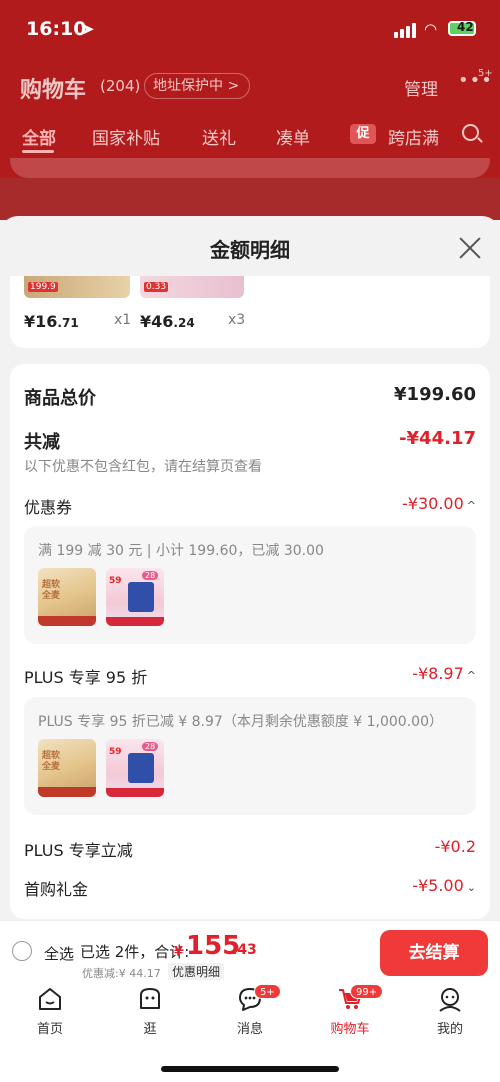  I want to click on cart-header: 购物车 (204) 地址保护中 > 管理 ••• 5+, so click(250, 85).